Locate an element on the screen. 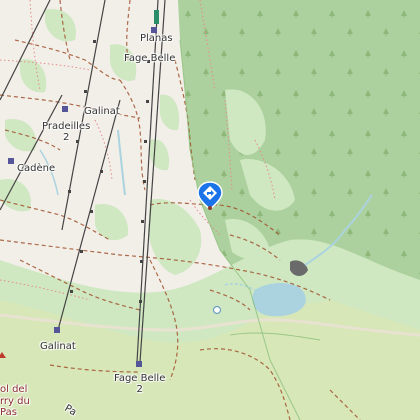 This screenshot has height=420, width=420. label-cadene: Cadène is located at coordinates (36, 168).